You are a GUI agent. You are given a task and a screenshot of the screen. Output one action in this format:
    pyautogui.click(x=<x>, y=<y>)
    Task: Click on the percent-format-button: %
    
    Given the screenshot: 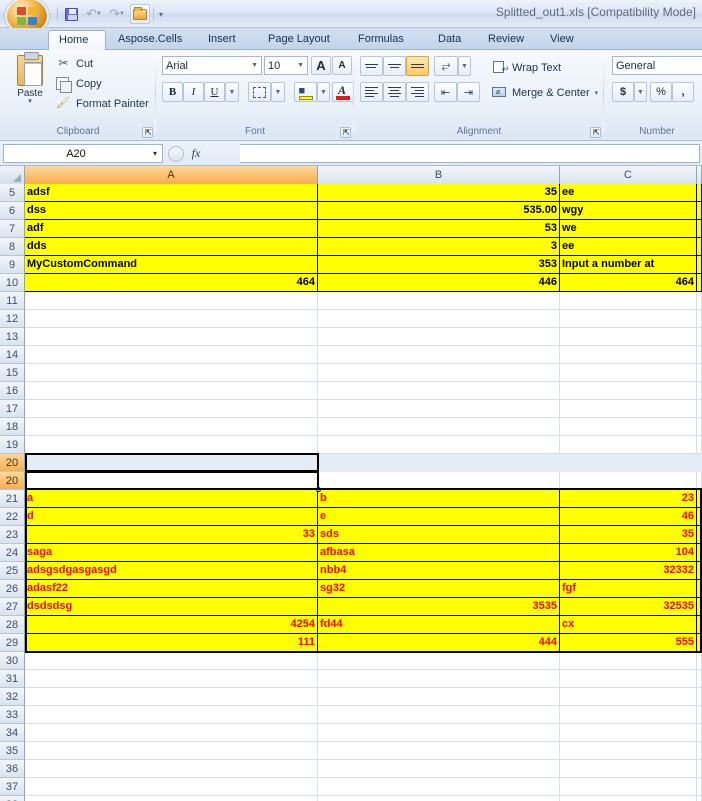 What is the action you would take?
    pyautogui.click(x=661, y=92)
    